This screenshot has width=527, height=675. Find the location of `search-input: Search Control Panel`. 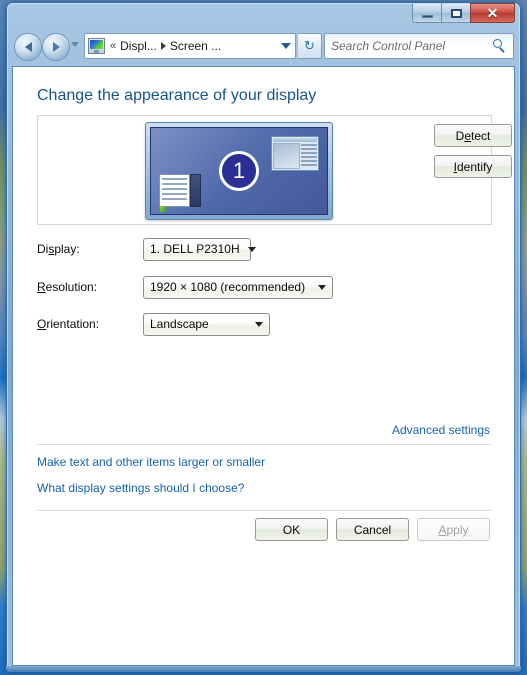

search-input: Search Control Panel is located at coordinates (419, 46).